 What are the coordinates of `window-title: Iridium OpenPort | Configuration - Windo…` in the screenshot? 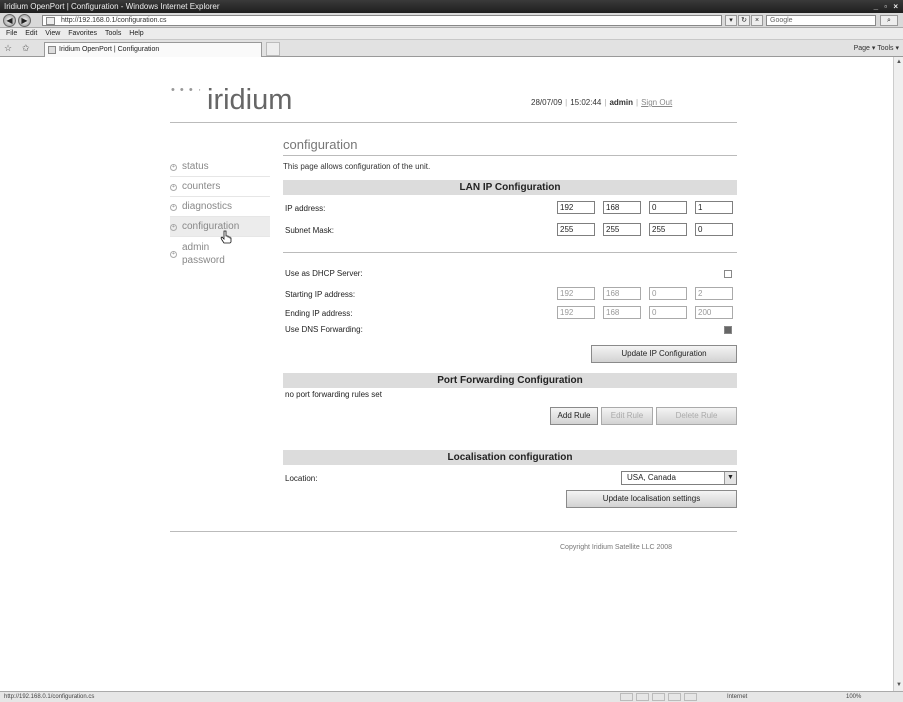 It's located at (112, 6).